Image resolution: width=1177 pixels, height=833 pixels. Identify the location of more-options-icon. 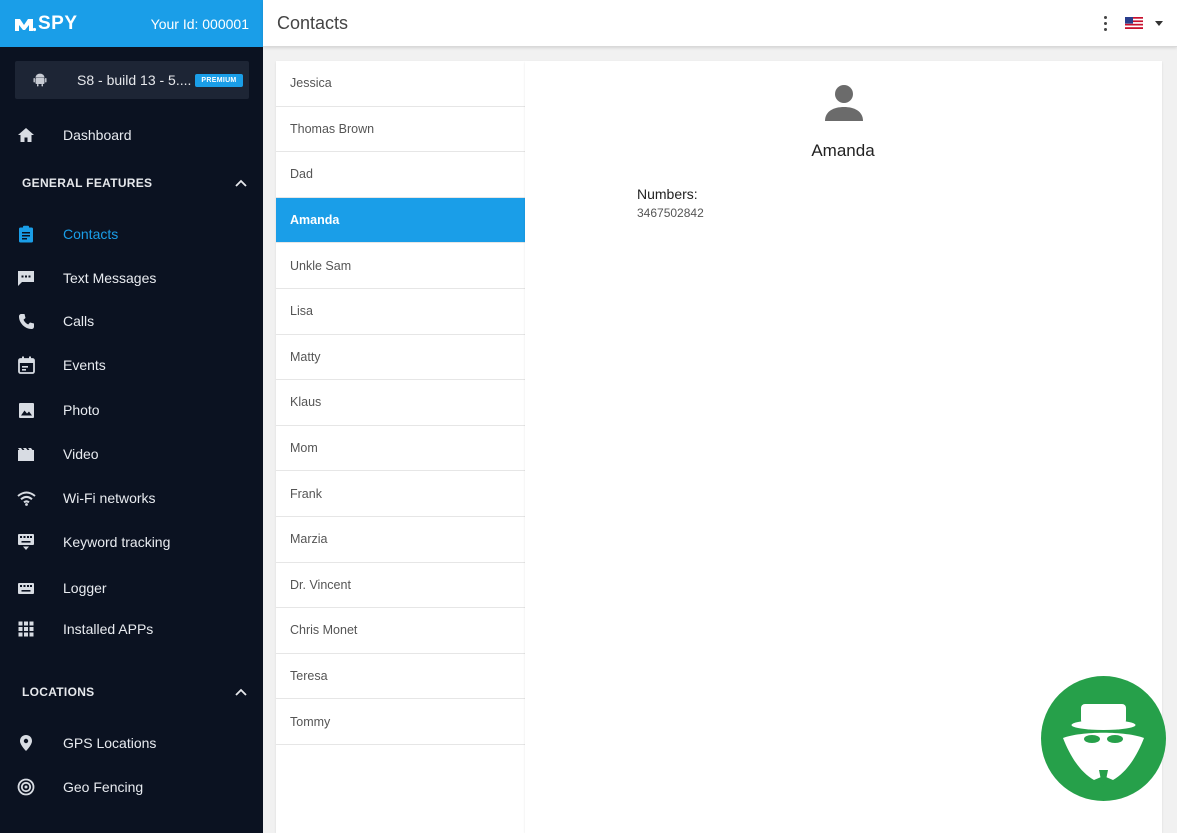
(1105, 23).